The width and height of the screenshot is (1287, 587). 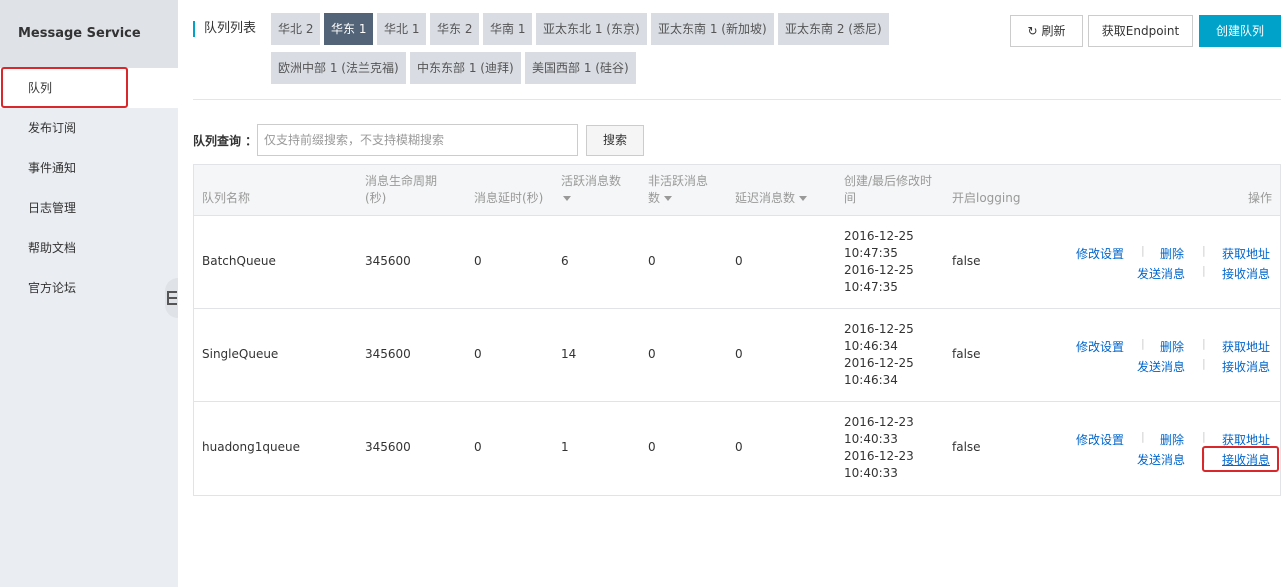 What do you see at coordinates (89, 208) in the screenshot?
I see `sidebar-item-logs: 日志管理` at bounding box center [89, 208].